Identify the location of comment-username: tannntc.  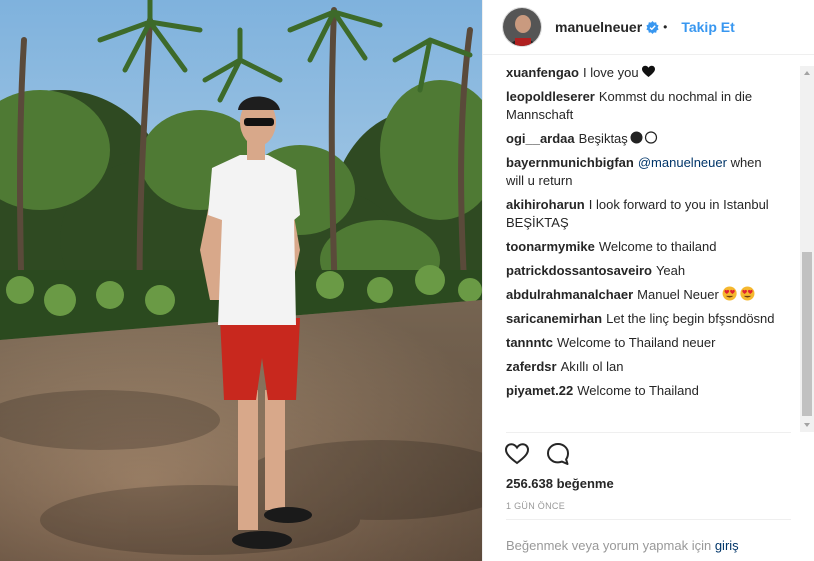
(529, 342).